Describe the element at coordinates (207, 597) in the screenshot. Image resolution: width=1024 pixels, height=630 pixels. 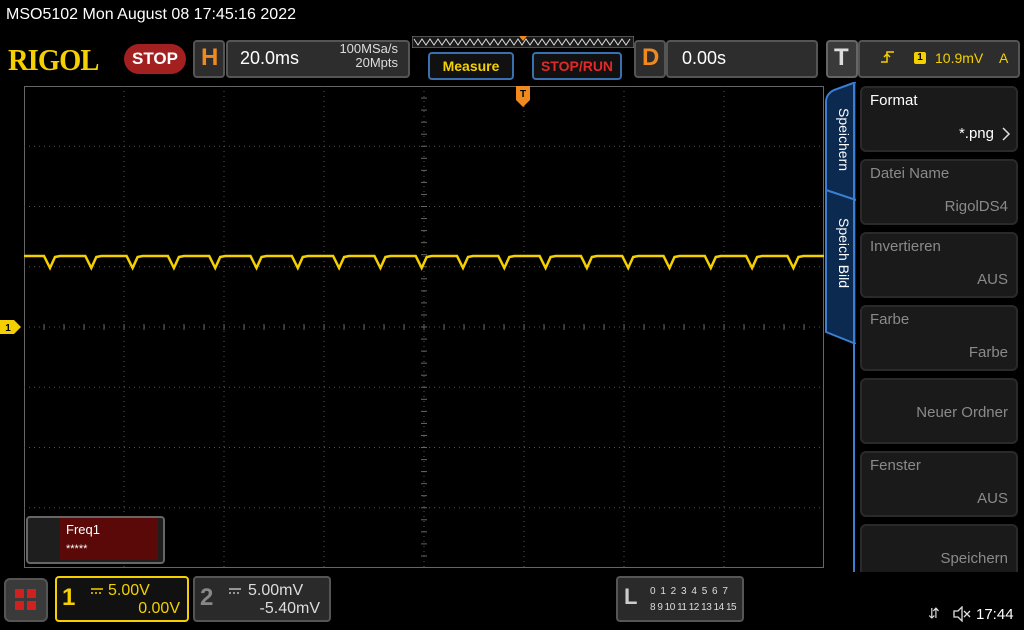
I see `channel2-number: 2` at that location.